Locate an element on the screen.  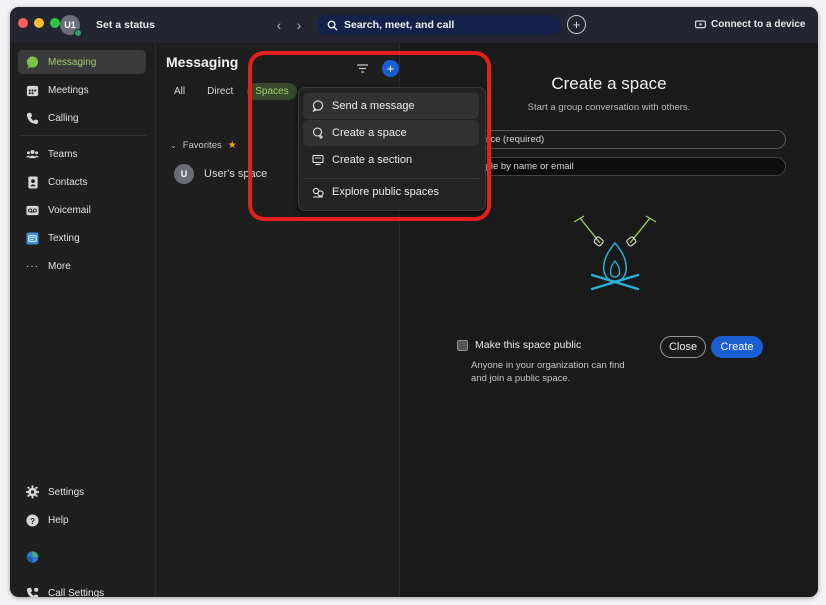
connect-label: Connect to a device is located at coordinates (758, 24).